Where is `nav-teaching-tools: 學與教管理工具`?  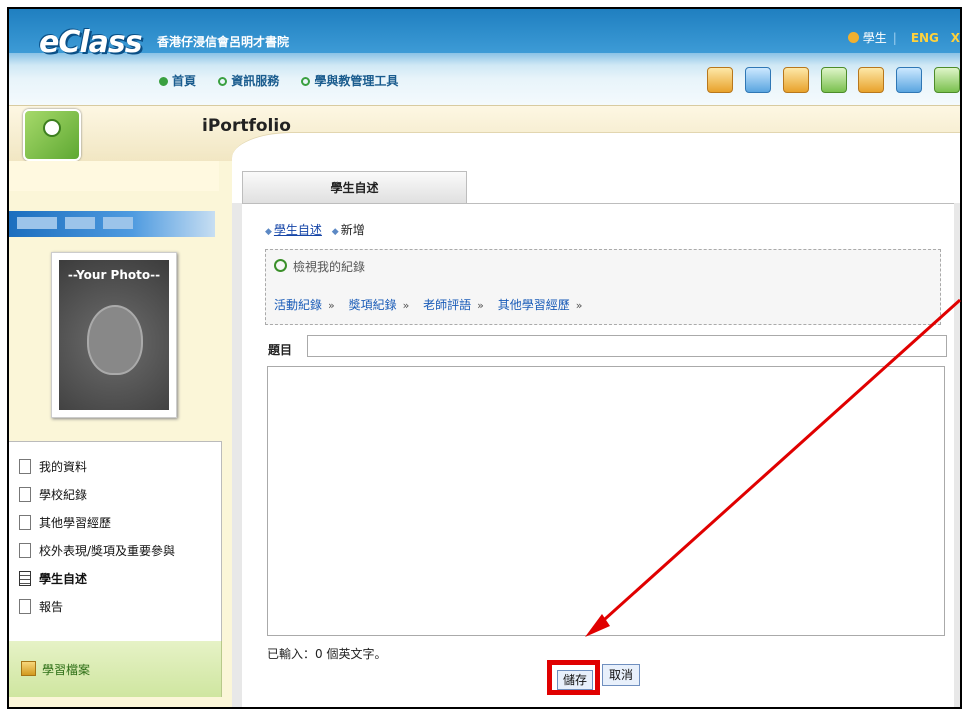
nav-teaching-tools: 學與教管理工具 is located at coordinates (349, 81).